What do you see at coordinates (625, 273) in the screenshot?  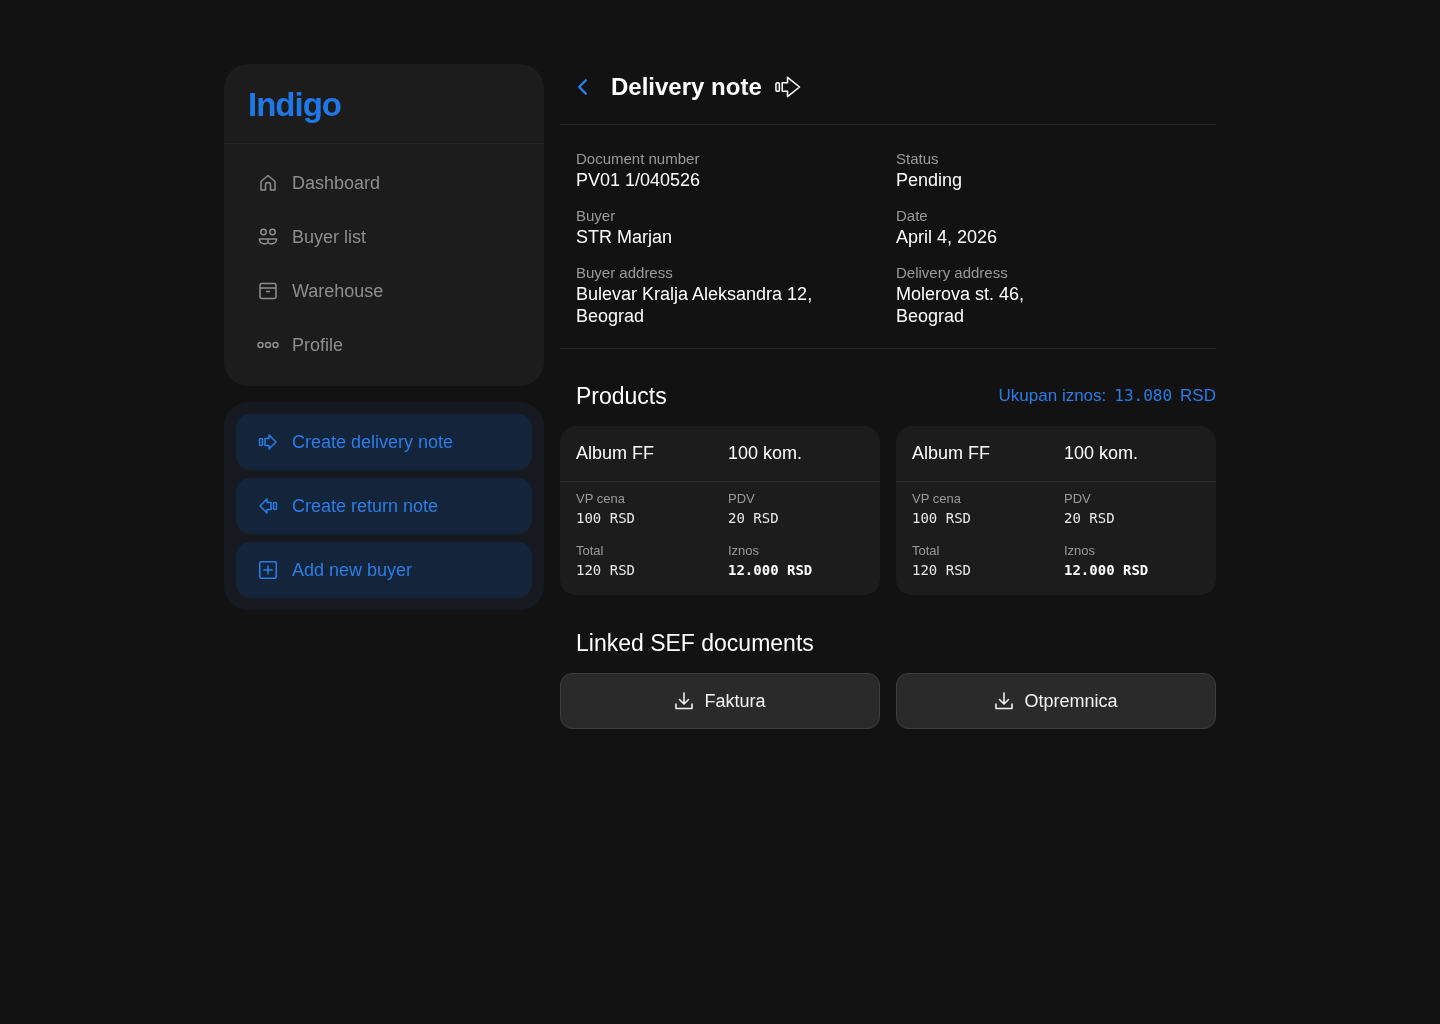 I see `field-label: Buyer address` at bounding box center [625, 273].